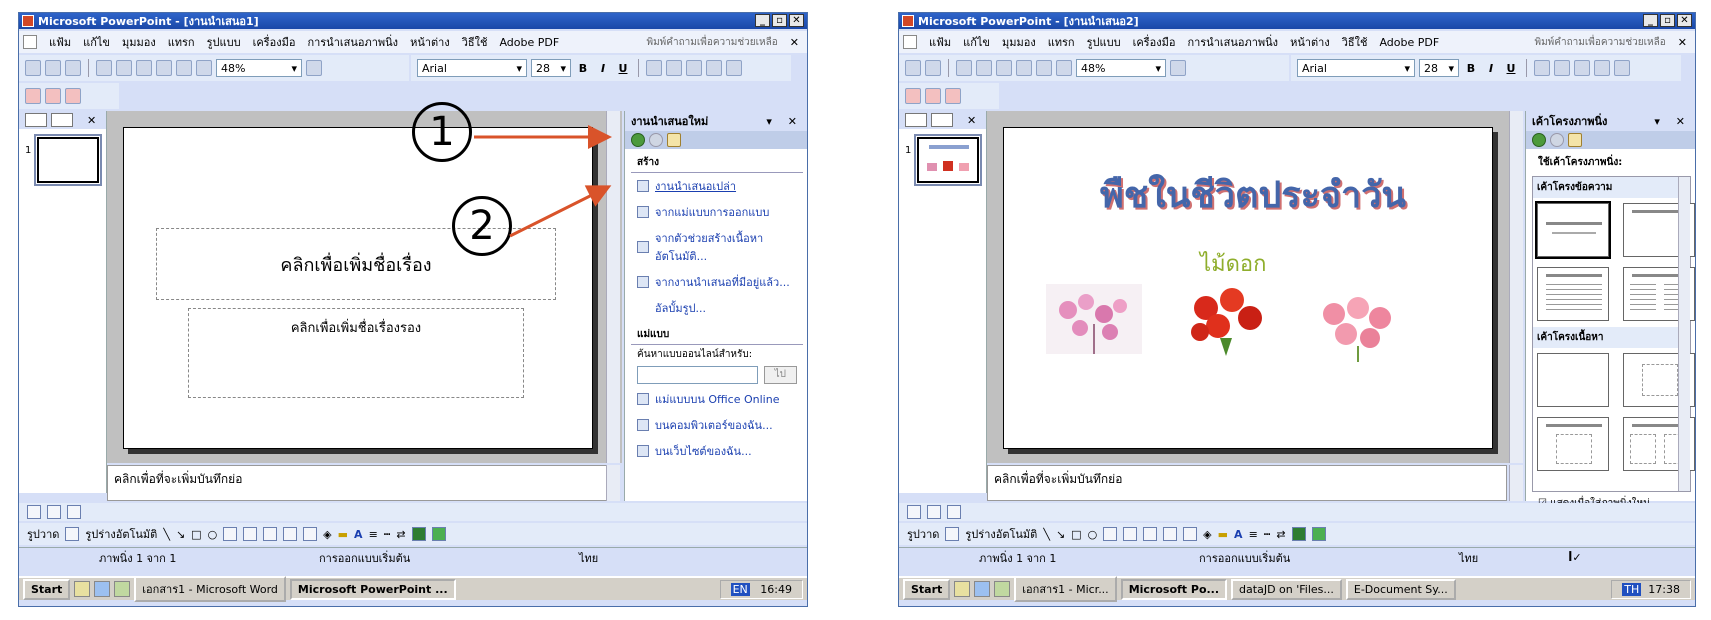  What do you see at coordinates (1207, 534) in the screenshot?
I see `fill-color-icon: ◈` at bounding box center [1207, 534].